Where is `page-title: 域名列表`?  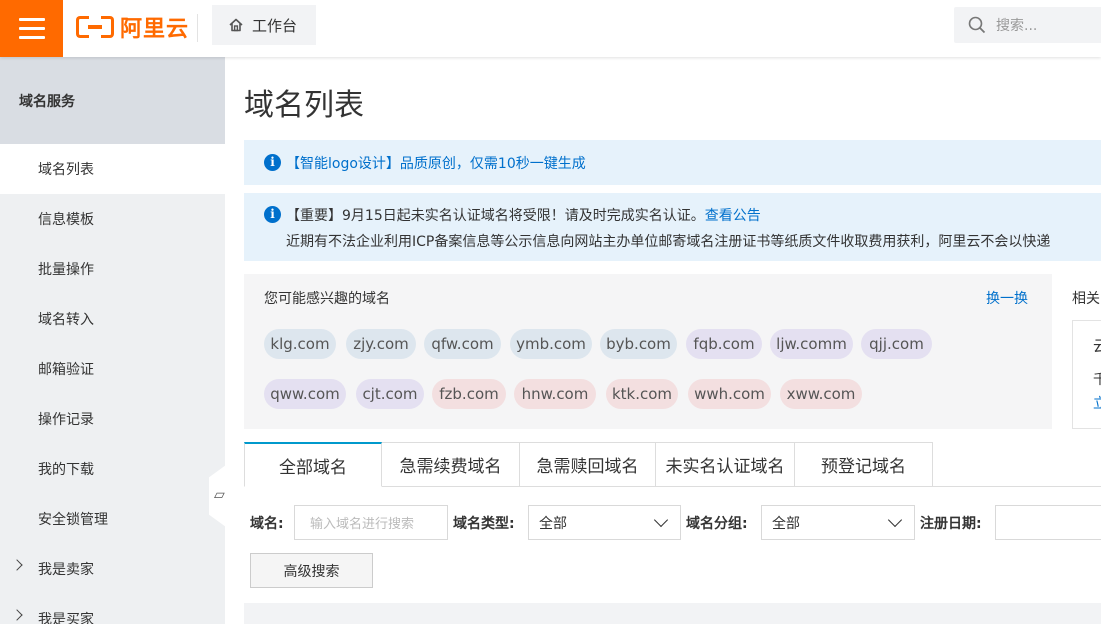 page-title: 域名列表 is located at coordinates (304, 105).